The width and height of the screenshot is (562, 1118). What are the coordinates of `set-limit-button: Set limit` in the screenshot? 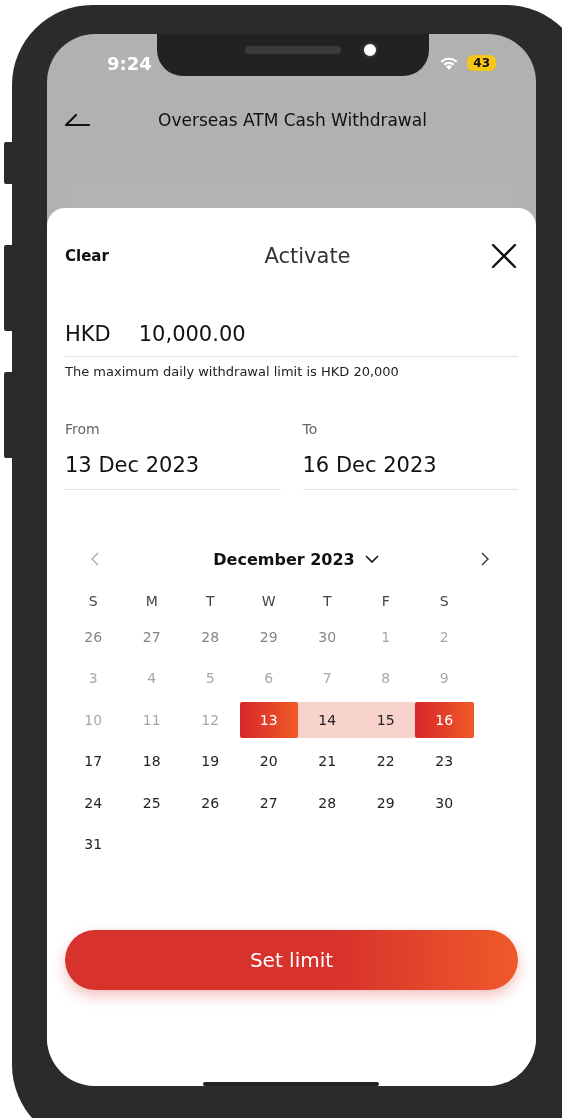 It's located at (291, 960).